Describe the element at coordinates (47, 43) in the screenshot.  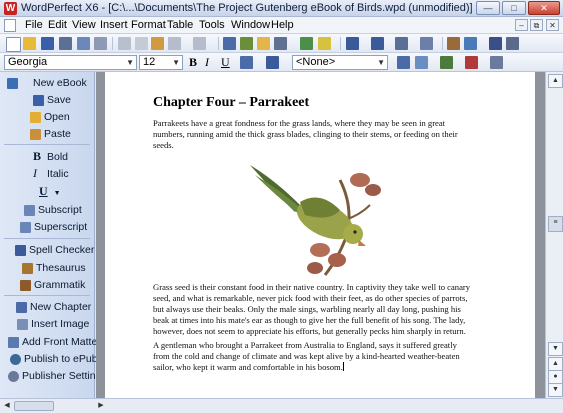
I see `save-icon` at that location.